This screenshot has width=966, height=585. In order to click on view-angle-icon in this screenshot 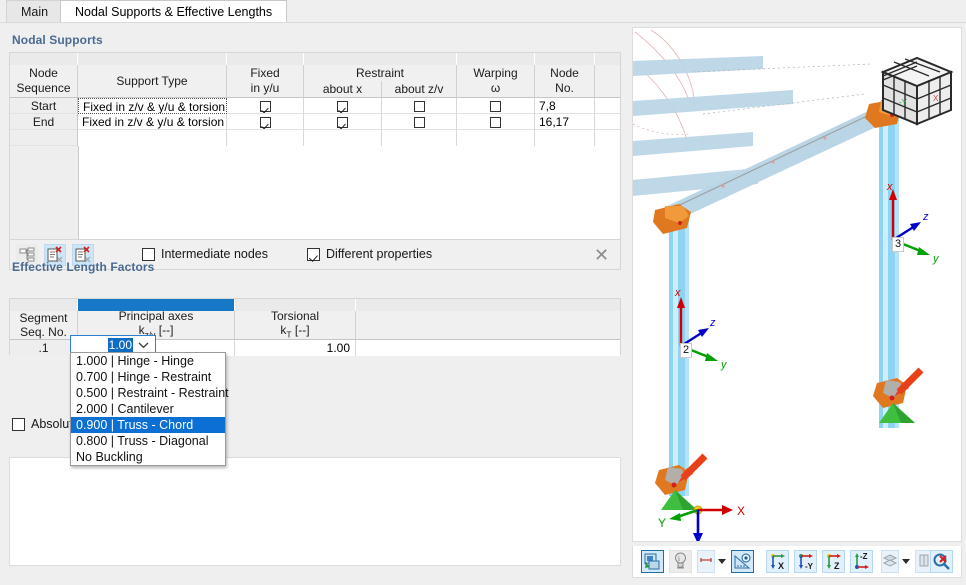, I will do `click(742, 561)`.